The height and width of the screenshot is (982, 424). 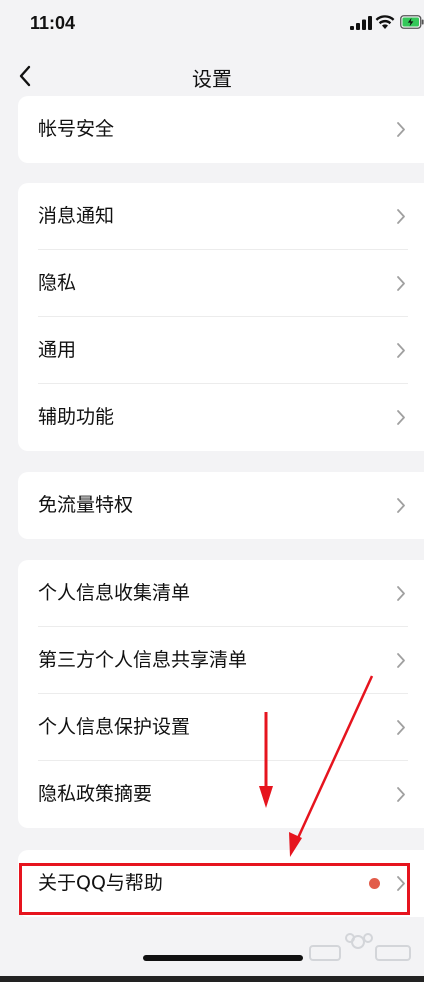 What do you see at coordinates (57, 350) in the screenshot?
I see `row-label: 通用` at bounding box center [57, 350].